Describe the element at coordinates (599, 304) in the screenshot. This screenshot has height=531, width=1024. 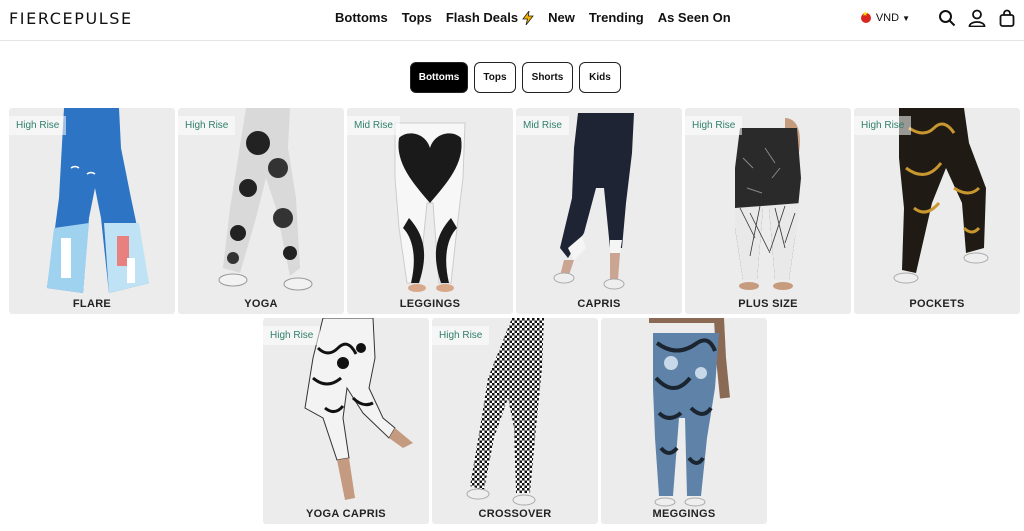
I see `product-title: CAPRIS` at that location.